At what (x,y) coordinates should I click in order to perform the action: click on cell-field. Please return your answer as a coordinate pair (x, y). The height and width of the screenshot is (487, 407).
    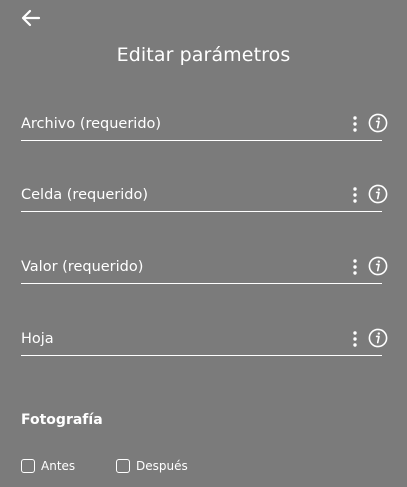
    Looking at the image, I should click on (204, 196).